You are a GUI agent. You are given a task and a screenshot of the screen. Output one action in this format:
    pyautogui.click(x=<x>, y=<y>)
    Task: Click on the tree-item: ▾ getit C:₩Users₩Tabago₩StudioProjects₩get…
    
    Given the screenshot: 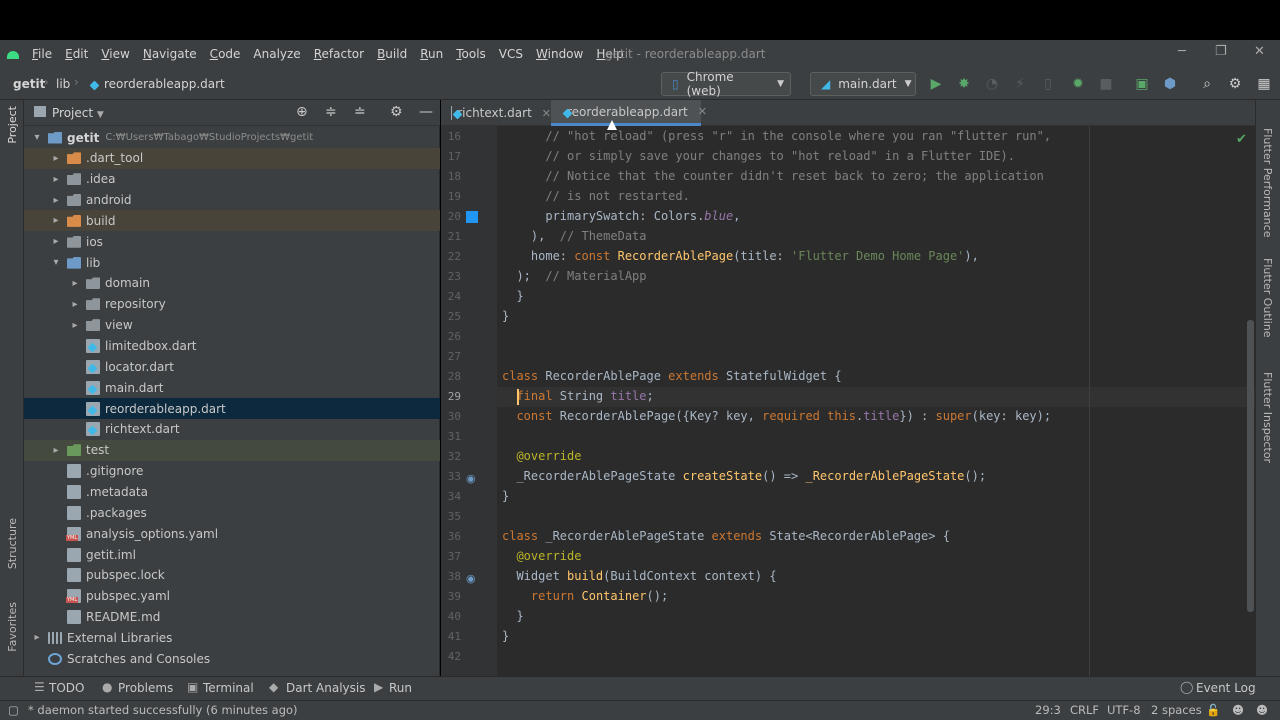 What is the action you would take?
    pyautogui.click(x=232, y=137)
    